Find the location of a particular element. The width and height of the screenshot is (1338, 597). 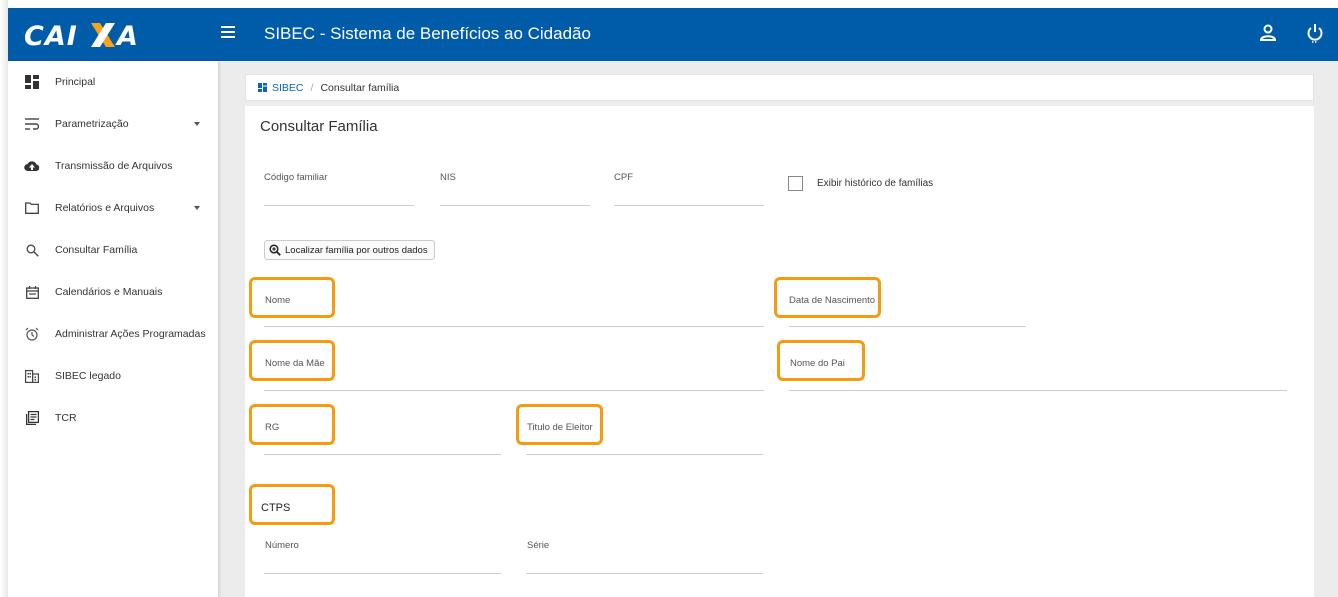

sidebar-item-calendarios: Calendários e Manuais is located at coordinates (113, 292).